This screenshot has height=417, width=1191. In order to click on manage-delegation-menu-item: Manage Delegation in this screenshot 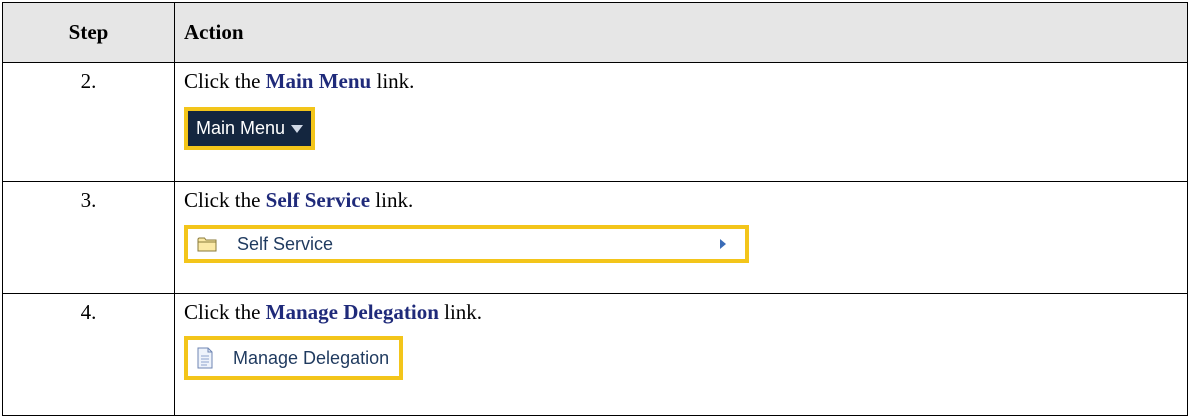, I will do `click(294, 358)`.